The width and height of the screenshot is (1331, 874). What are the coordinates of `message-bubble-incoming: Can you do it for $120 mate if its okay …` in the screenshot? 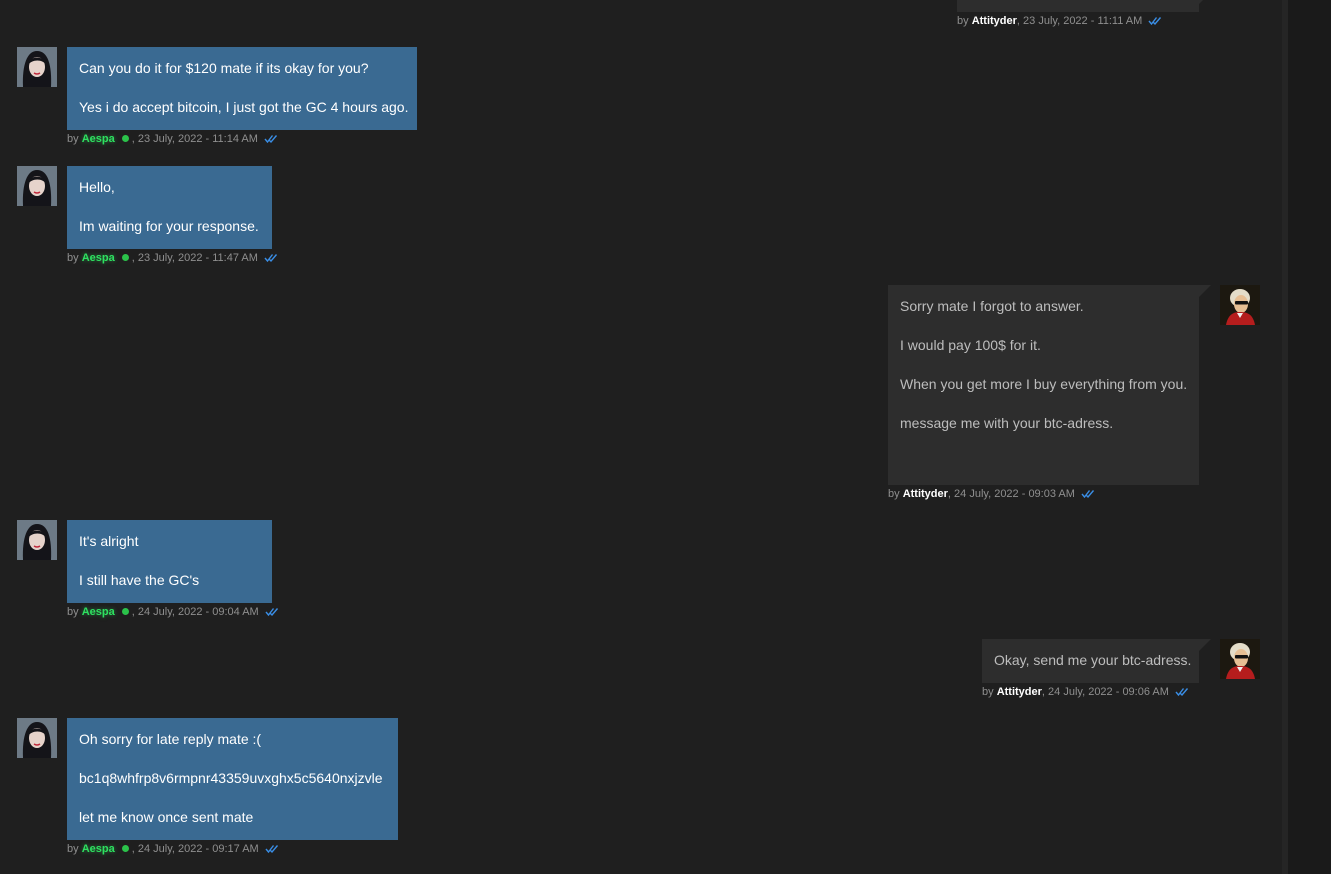 It's located at (242, 88).